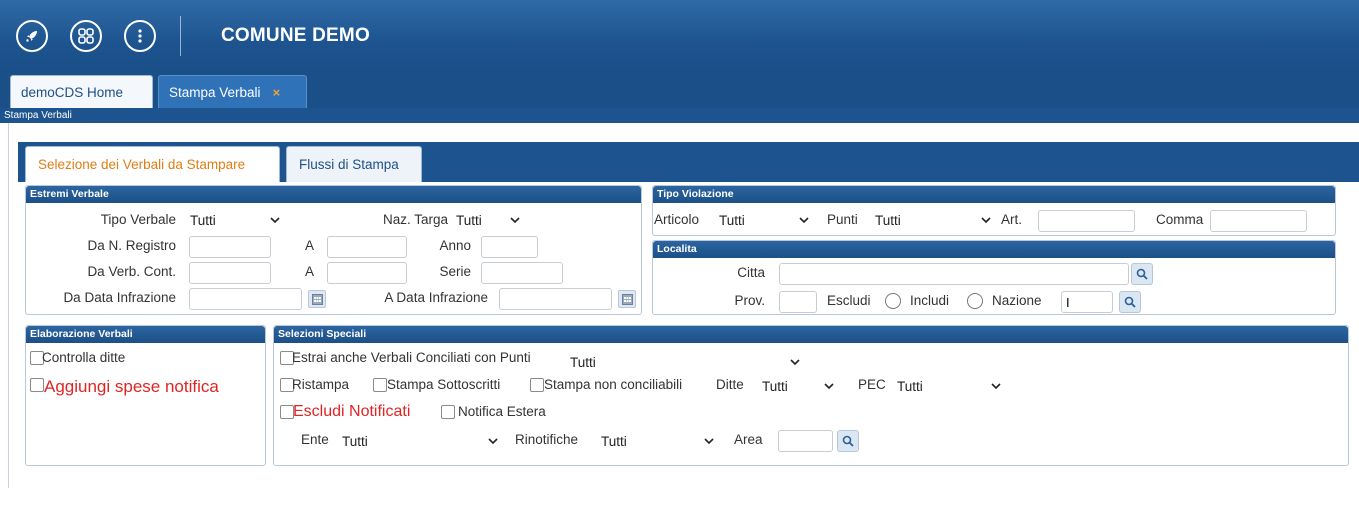  What do you see at coordinates (349, 164) in the screenshot?
I see `tab-label: Flussi di Stampa` at bounding box center [349, 164].